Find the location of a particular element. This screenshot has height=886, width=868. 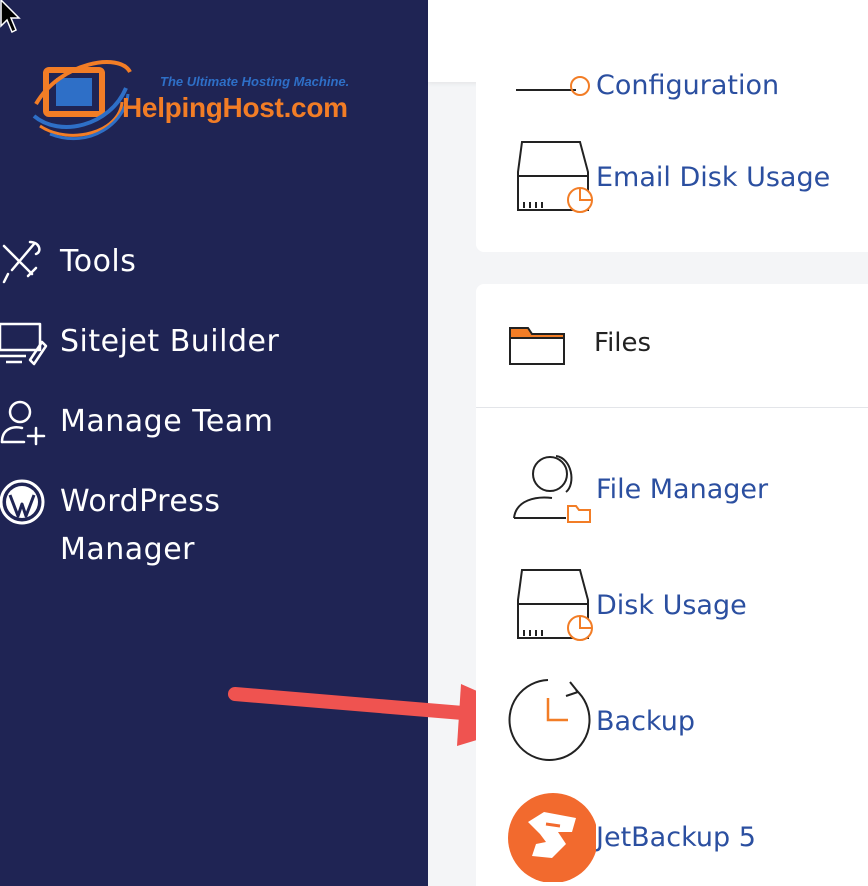

list-item-label: File Manager is located at coordinates (682, 489).